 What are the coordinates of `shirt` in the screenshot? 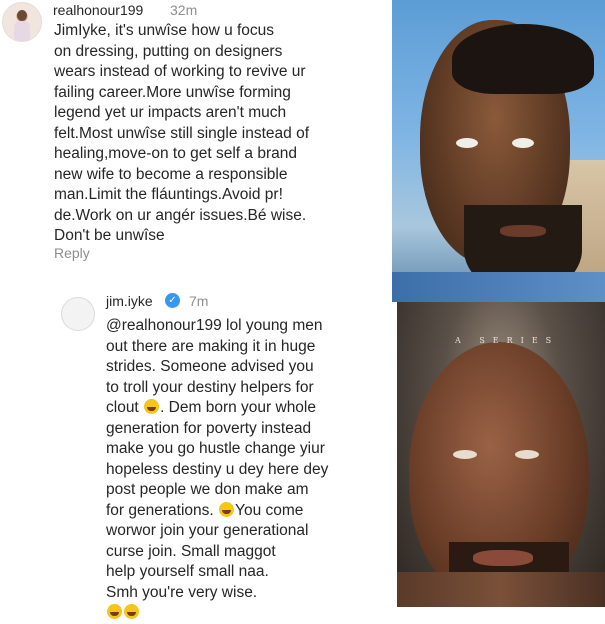 It's located at (498, 287).